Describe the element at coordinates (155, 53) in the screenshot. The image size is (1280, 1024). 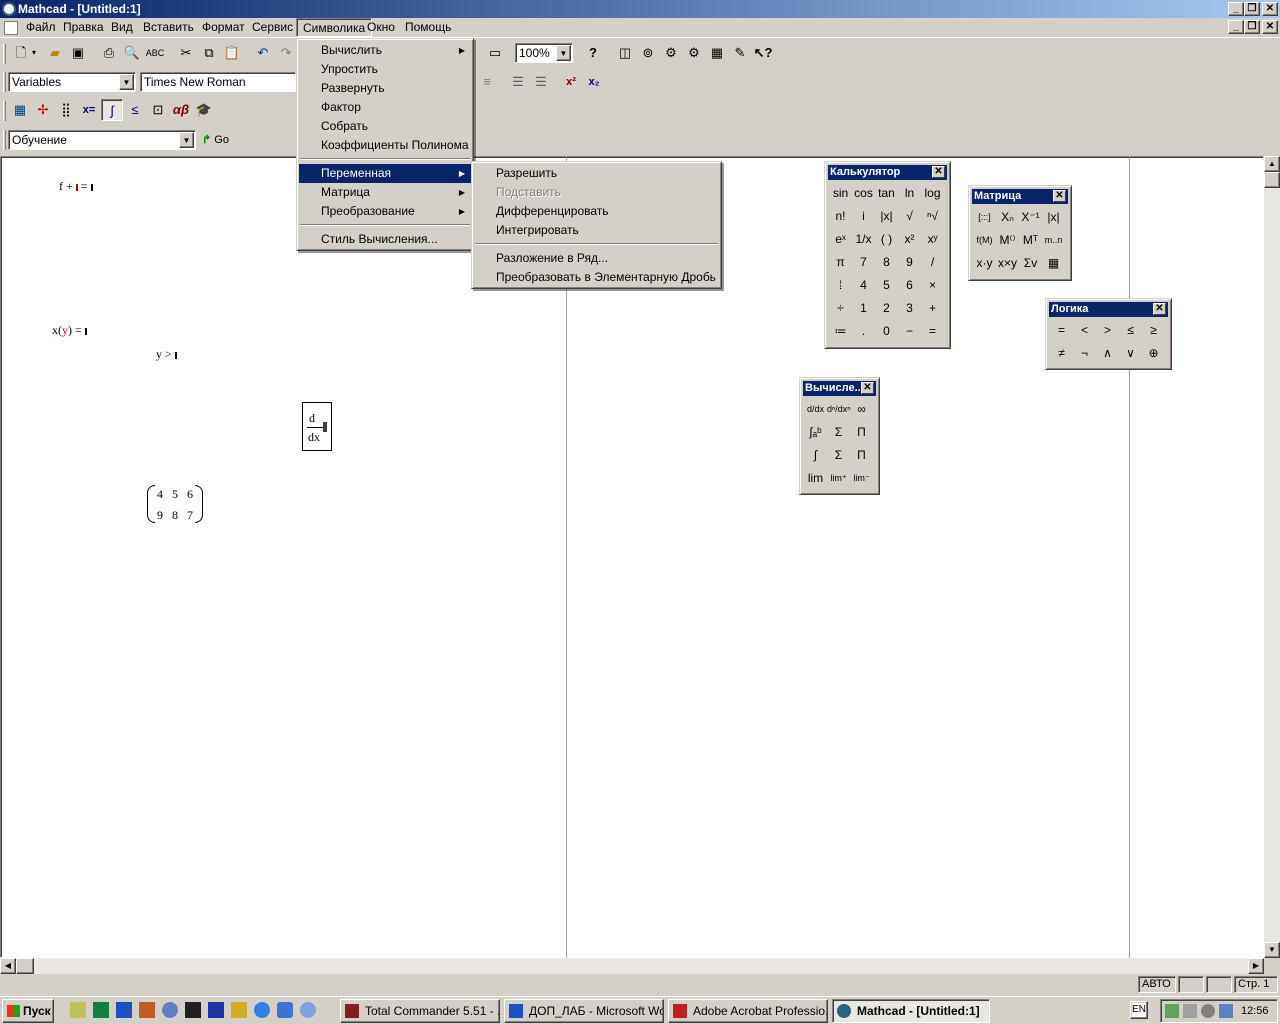
I see `spell-check-icon: ABC` at that location.